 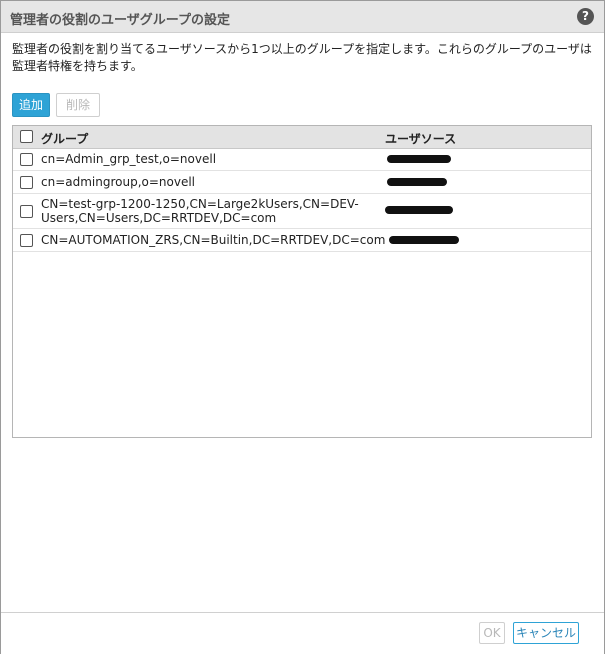 I want to click on table-header: グループ ユーザソース, so click(x=302, y=137).